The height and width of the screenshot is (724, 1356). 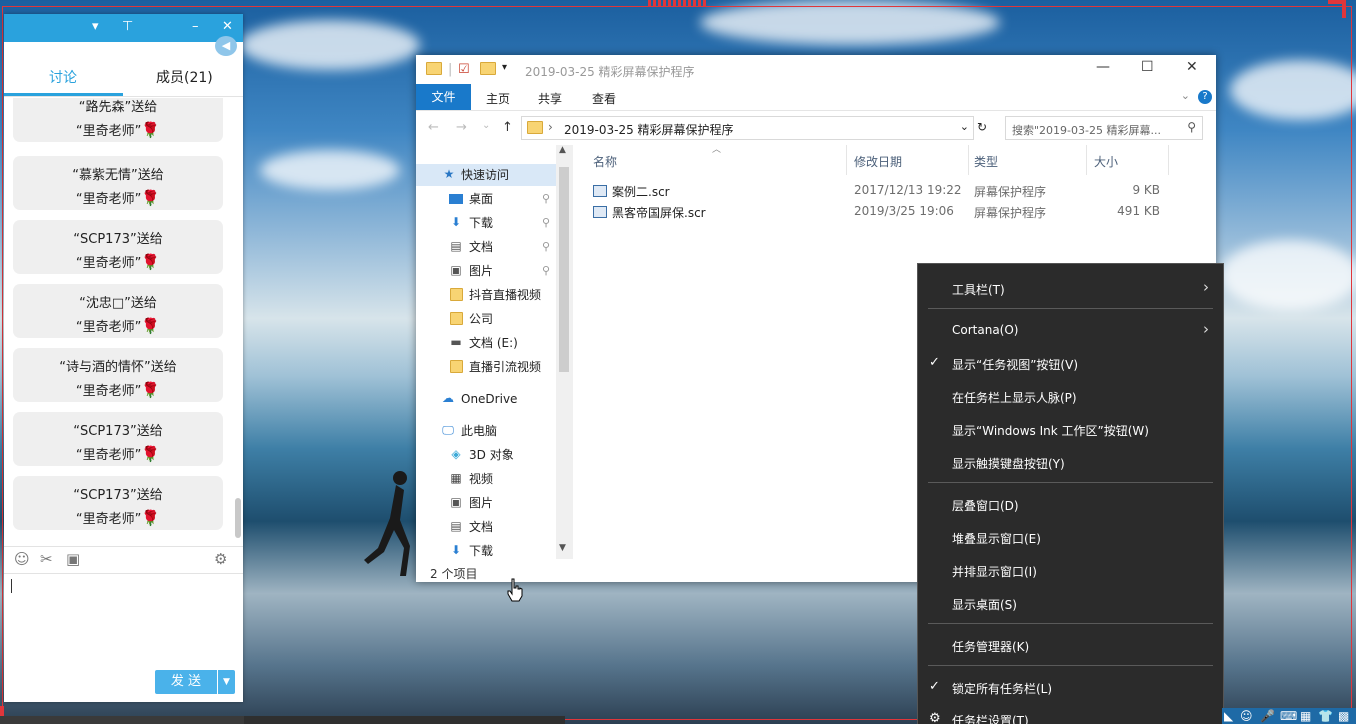 What do you see at coordinates (498, 98) in the screenshot?
I see `tab-home: 主页` at bounding box center [498, 98].